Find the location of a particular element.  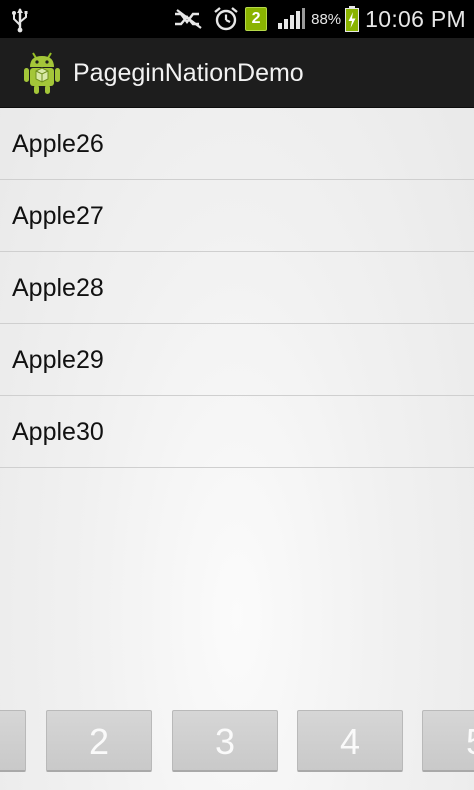

battery-icon is located at coordinates (352, 19).